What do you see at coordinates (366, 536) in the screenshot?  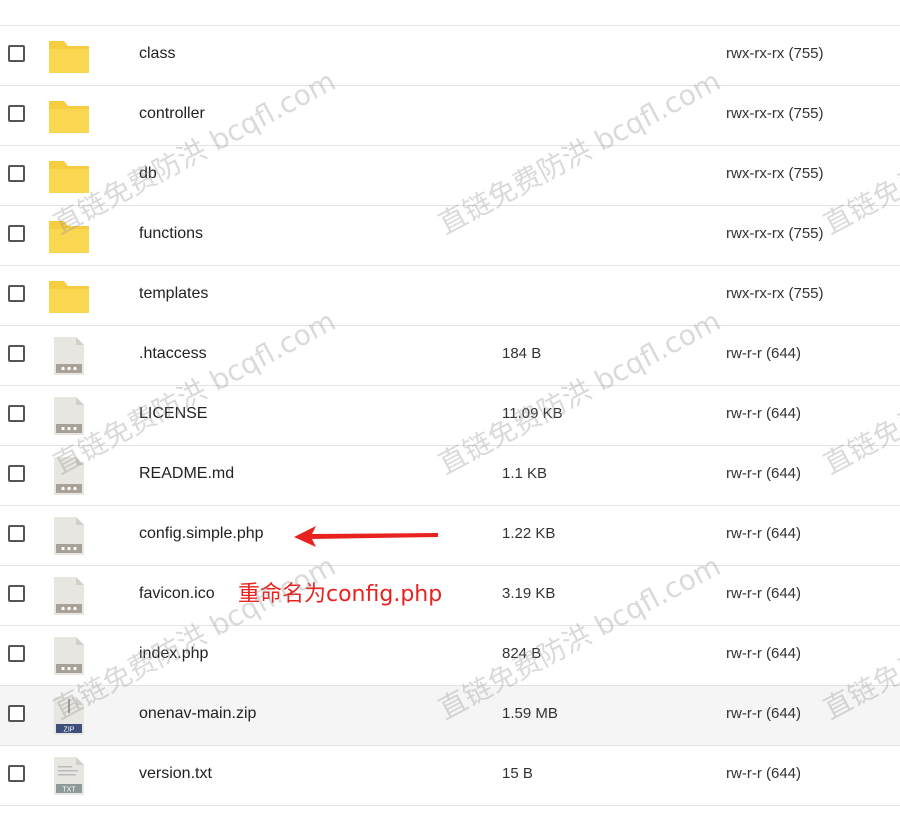 I see `red-arrow-icon` at bounding box center [366, 536].